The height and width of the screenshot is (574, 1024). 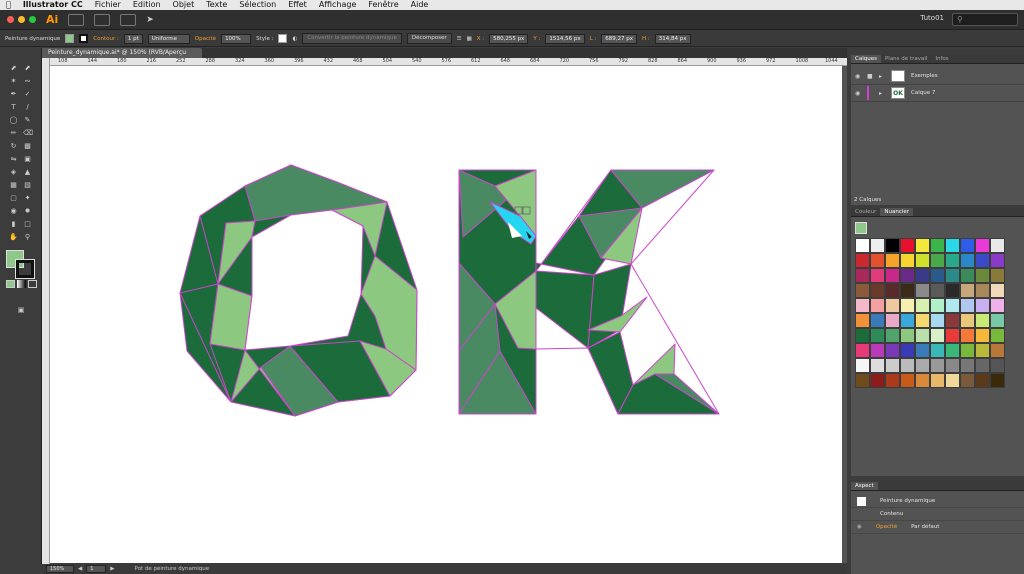 I want to click on tab-color: Couleur, so click(x=865, y=212).